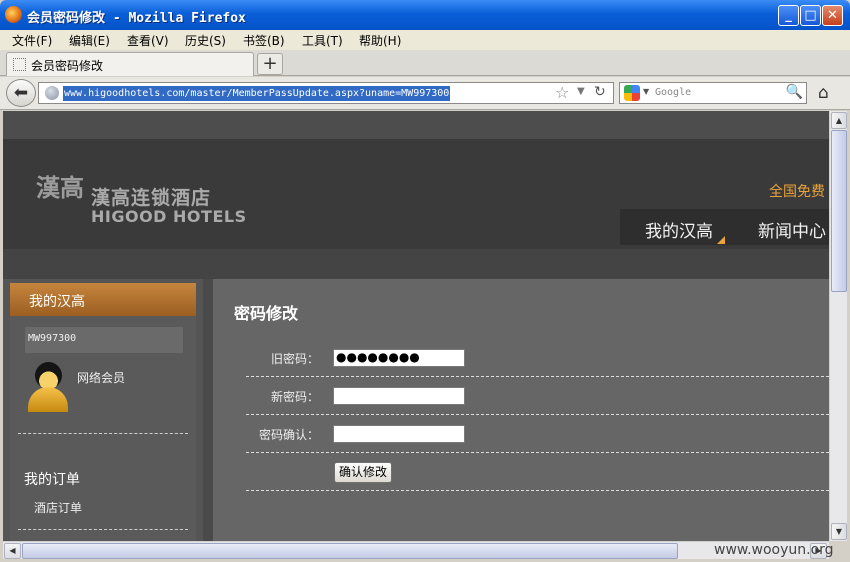  What do you see at coordinates (823, 93) in the screenshot?
I see `home-icon: ⌂` at bounding box center [823, 93].